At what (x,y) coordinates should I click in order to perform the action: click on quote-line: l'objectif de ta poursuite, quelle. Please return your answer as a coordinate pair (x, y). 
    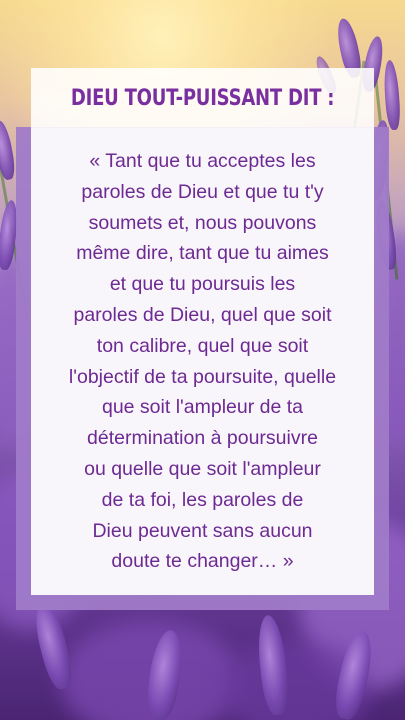
    Looking at the image, I should click on (202, 376).